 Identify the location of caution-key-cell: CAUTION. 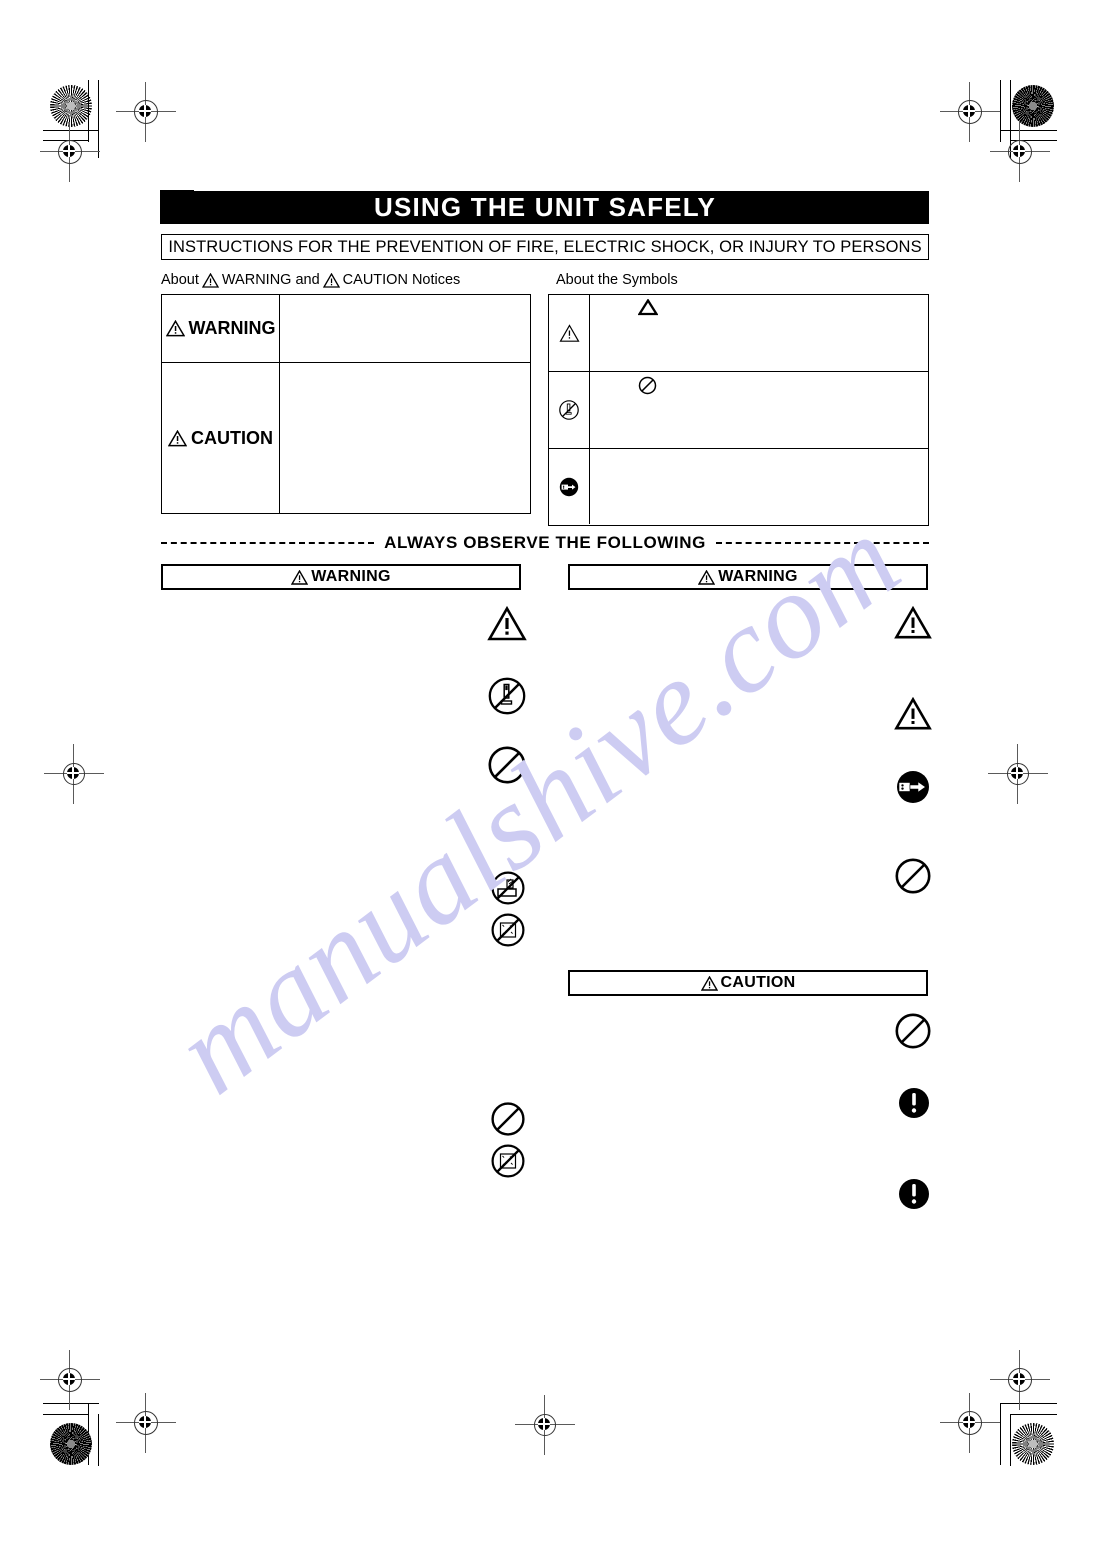
(221, 438).